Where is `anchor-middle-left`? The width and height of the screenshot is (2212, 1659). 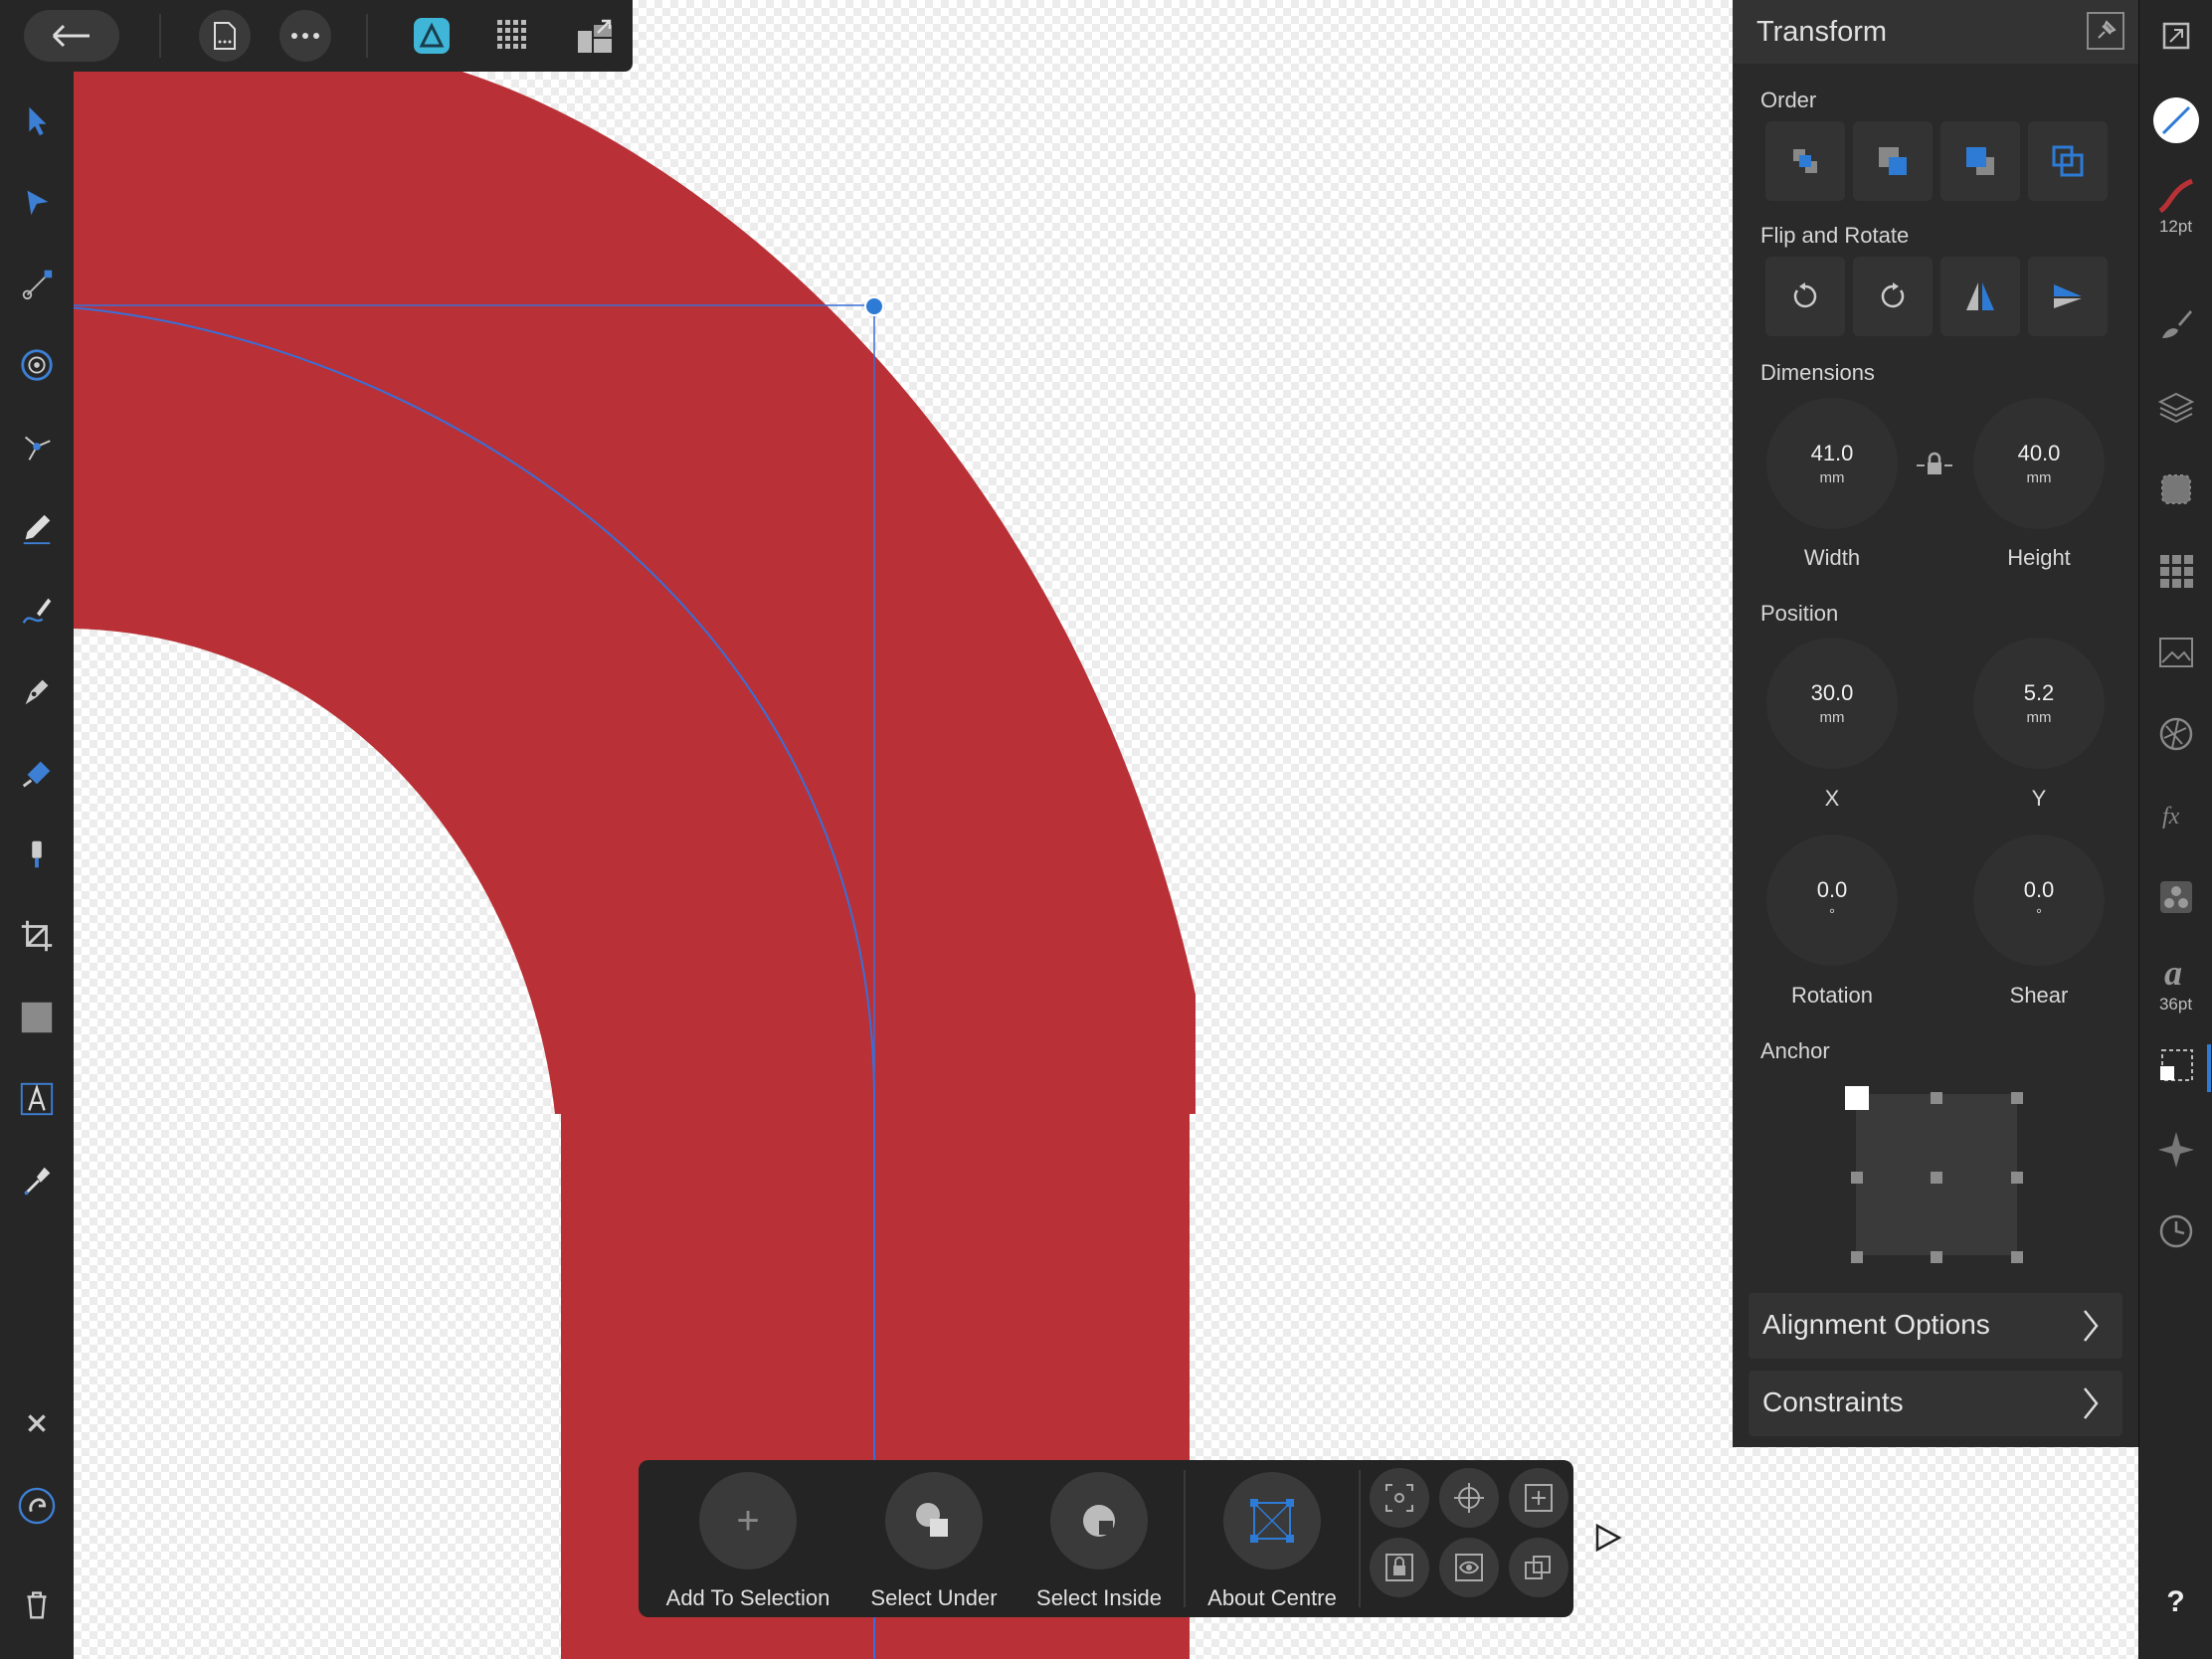
anchor-middle-left is located at coordinates (1857, 1178).